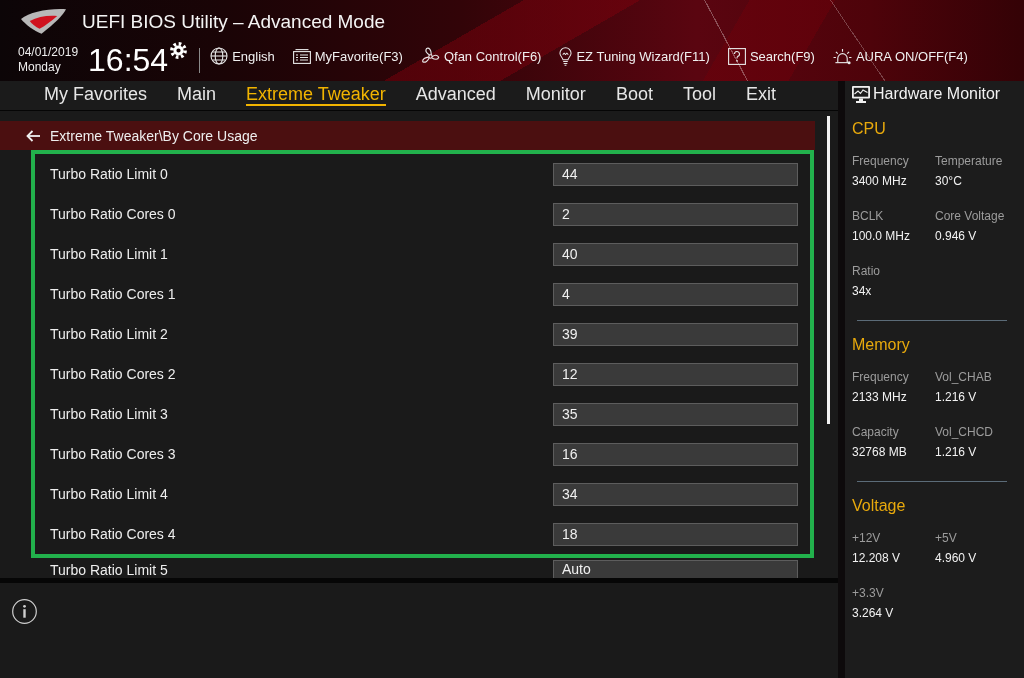 This screenshot has height=678, width=1024. Describe the element at coordinates (675, 294) in the screenshot. I see `value-field: 4` at that location.